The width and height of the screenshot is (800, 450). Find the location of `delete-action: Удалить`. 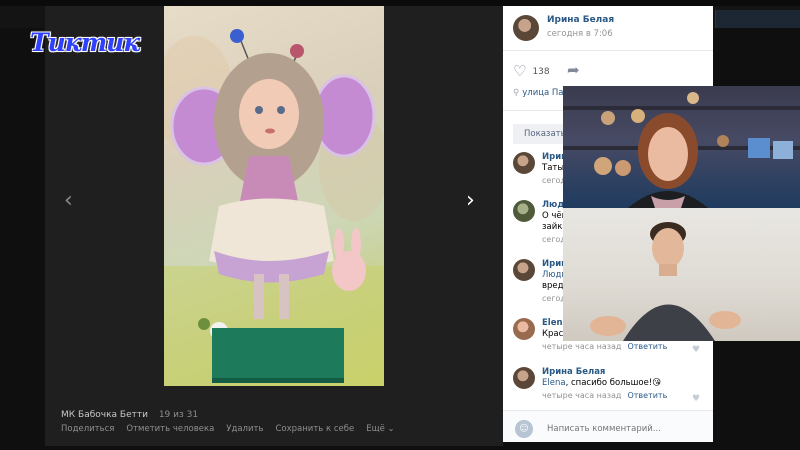

delete-action: Удалить is located at coordinates (244, 429).